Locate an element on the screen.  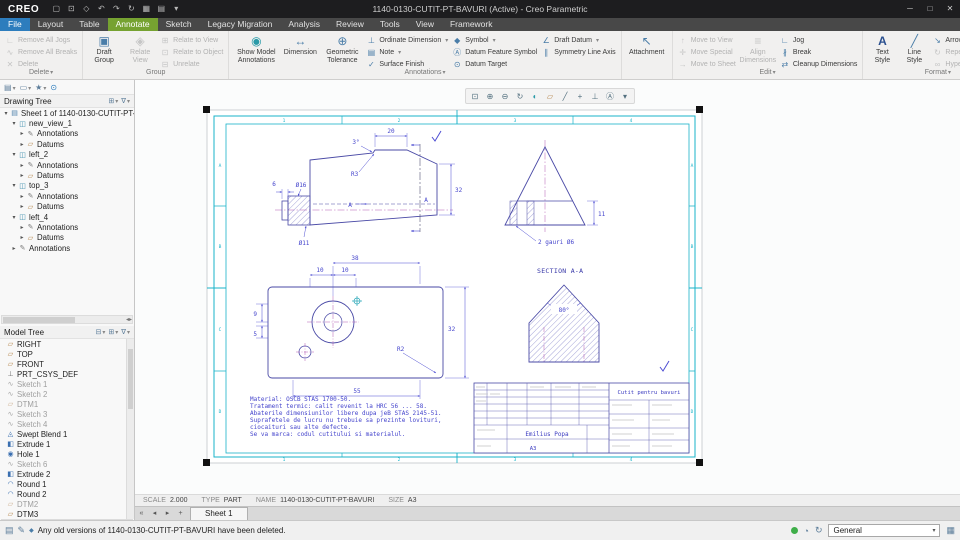
close-window-icon: ▤ is located at coordinates (161, 9).